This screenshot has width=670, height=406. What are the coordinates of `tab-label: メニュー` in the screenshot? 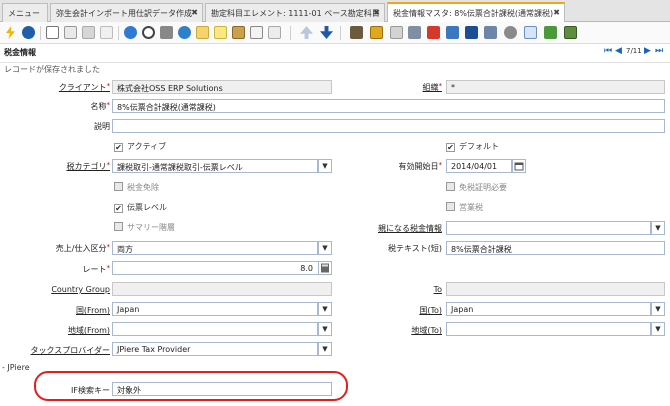 It's located at (24, 13).